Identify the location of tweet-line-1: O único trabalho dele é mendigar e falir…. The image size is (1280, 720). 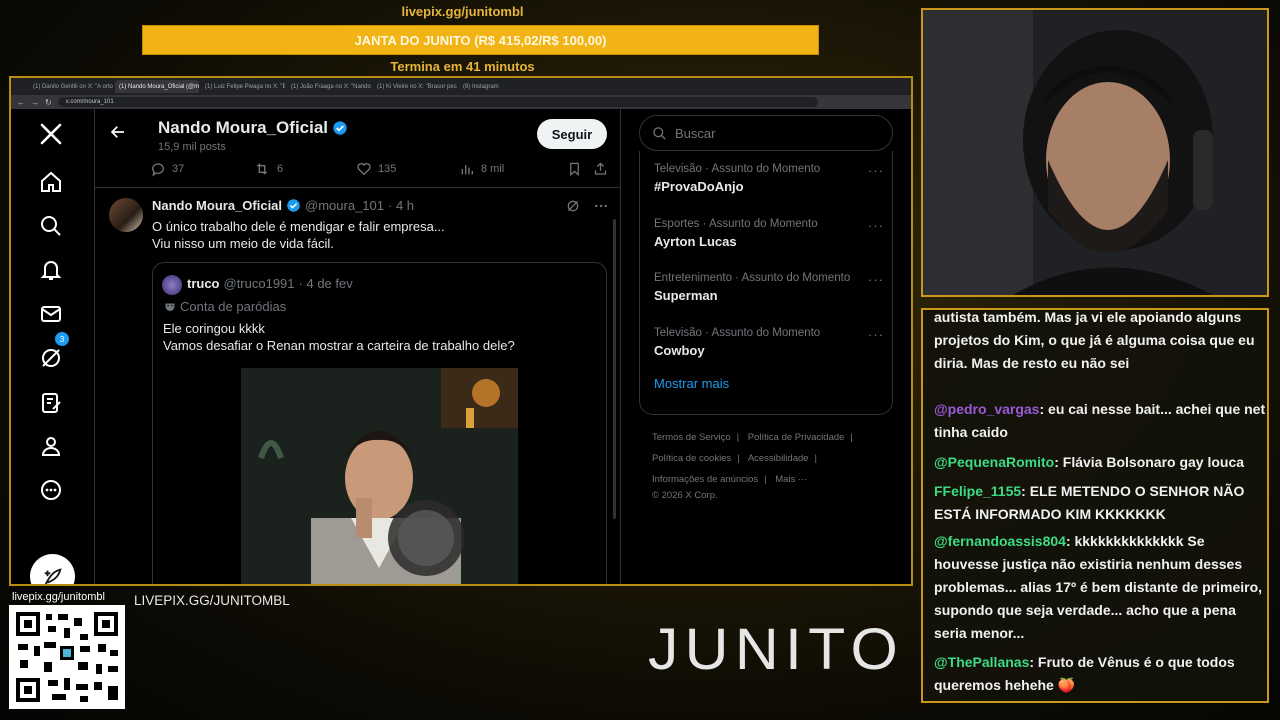
(298, 226).